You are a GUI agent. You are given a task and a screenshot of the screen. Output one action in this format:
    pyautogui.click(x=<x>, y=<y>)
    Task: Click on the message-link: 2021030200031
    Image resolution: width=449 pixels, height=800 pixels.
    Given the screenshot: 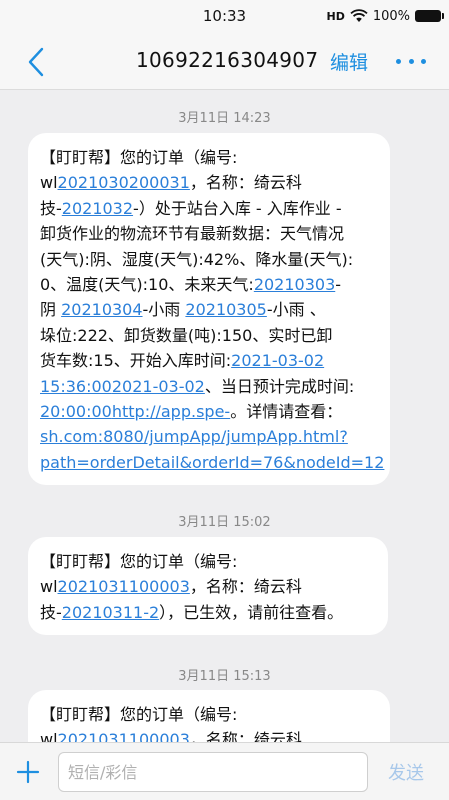 What is the action you would take?
    pyautogui.click(x=124, y=182)
    